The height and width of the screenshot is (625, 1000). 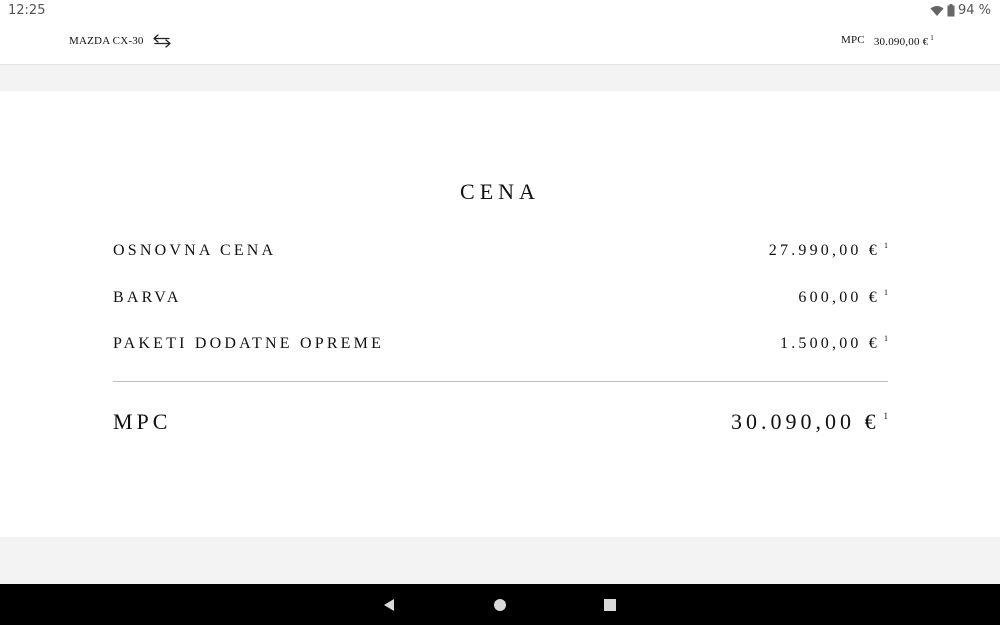 What do you see at coordinates (27, 10) in the screenshot?
I see `status-time: 12:25` at bounding box center [27, 10].